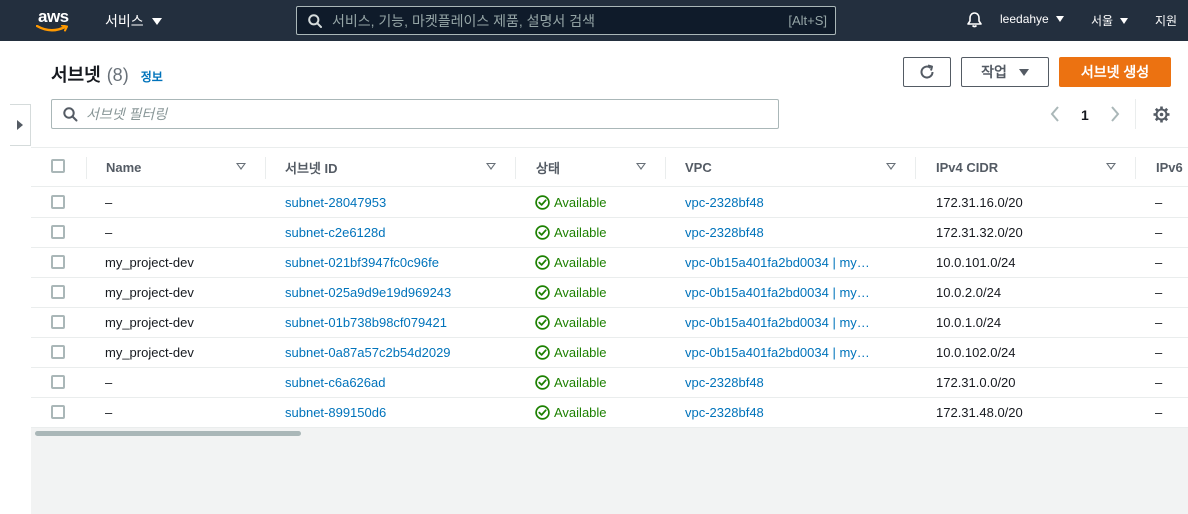 This screenshot has width=1188, height=514. What do you see at coordinates (1032, 19) in the screenshot?
I see `user-menu: leedahye` at bounding box center [1032, 19].